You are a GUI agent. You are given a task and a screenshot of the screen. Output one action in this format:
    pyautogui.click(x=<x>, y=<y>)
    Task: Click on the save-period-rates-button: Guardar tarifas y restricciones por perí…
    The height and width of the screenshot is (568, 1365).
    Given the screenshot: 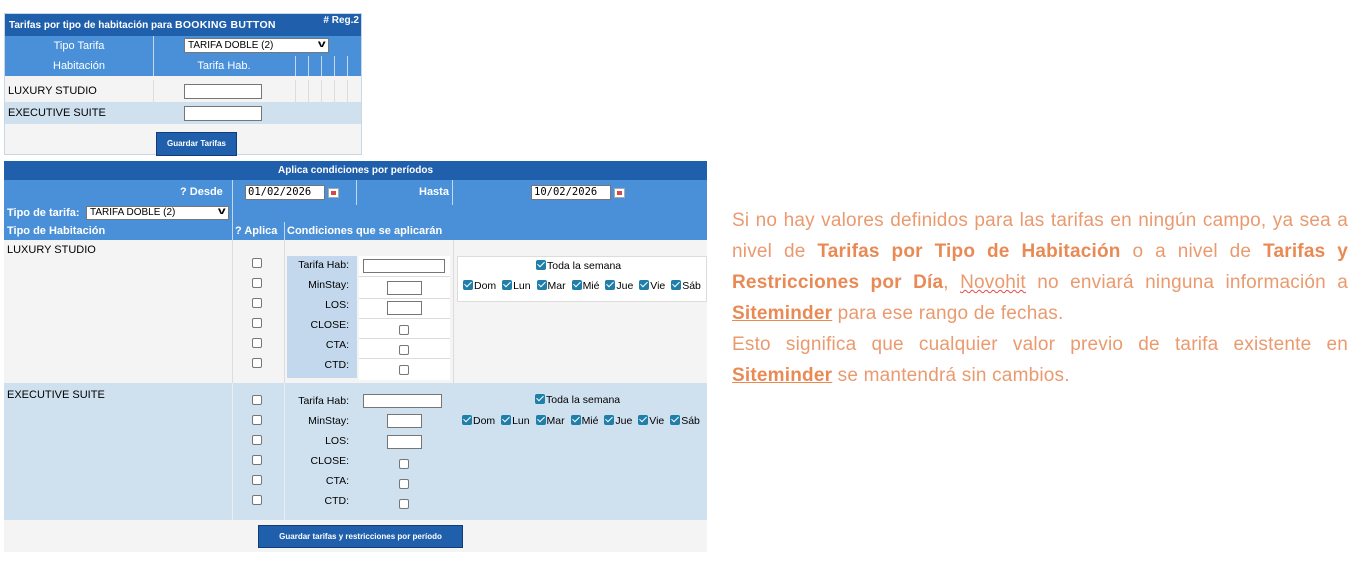 What is the action you would take?
    pyautogui.click(x=360, y=536)
    